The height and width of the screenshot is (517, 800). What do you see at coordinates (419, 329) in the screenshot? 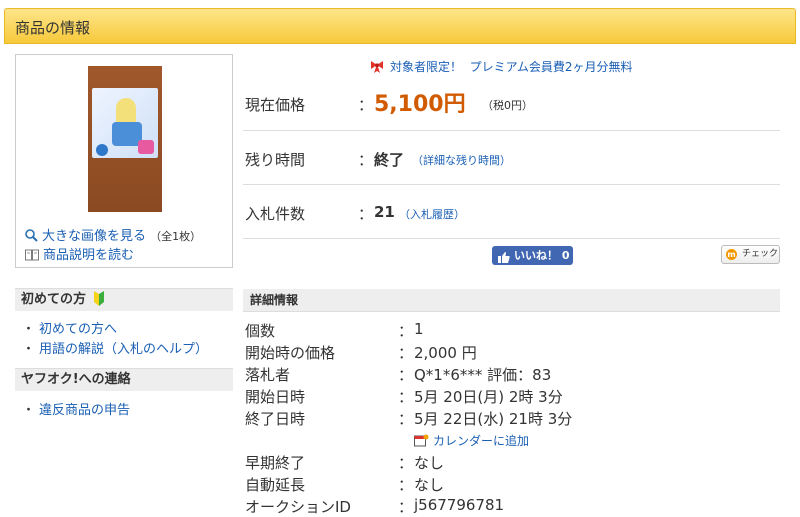
I see `detail-value-quantity: 1` at bounding box center [419, 329].